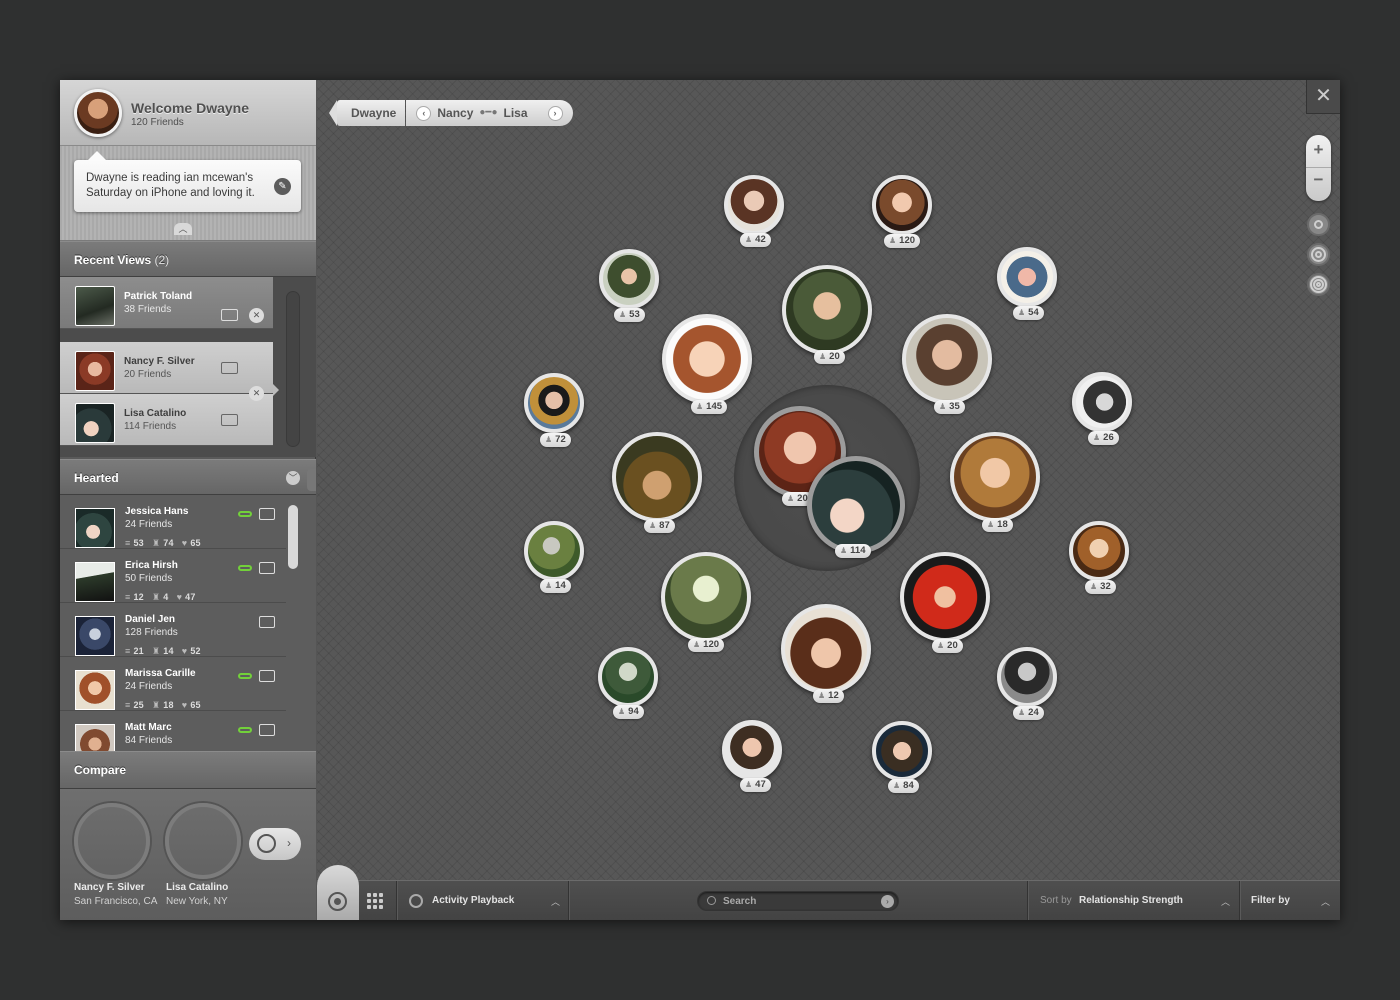  I want to click on breadcrumb-root: Dwayne, so click(367, 113).